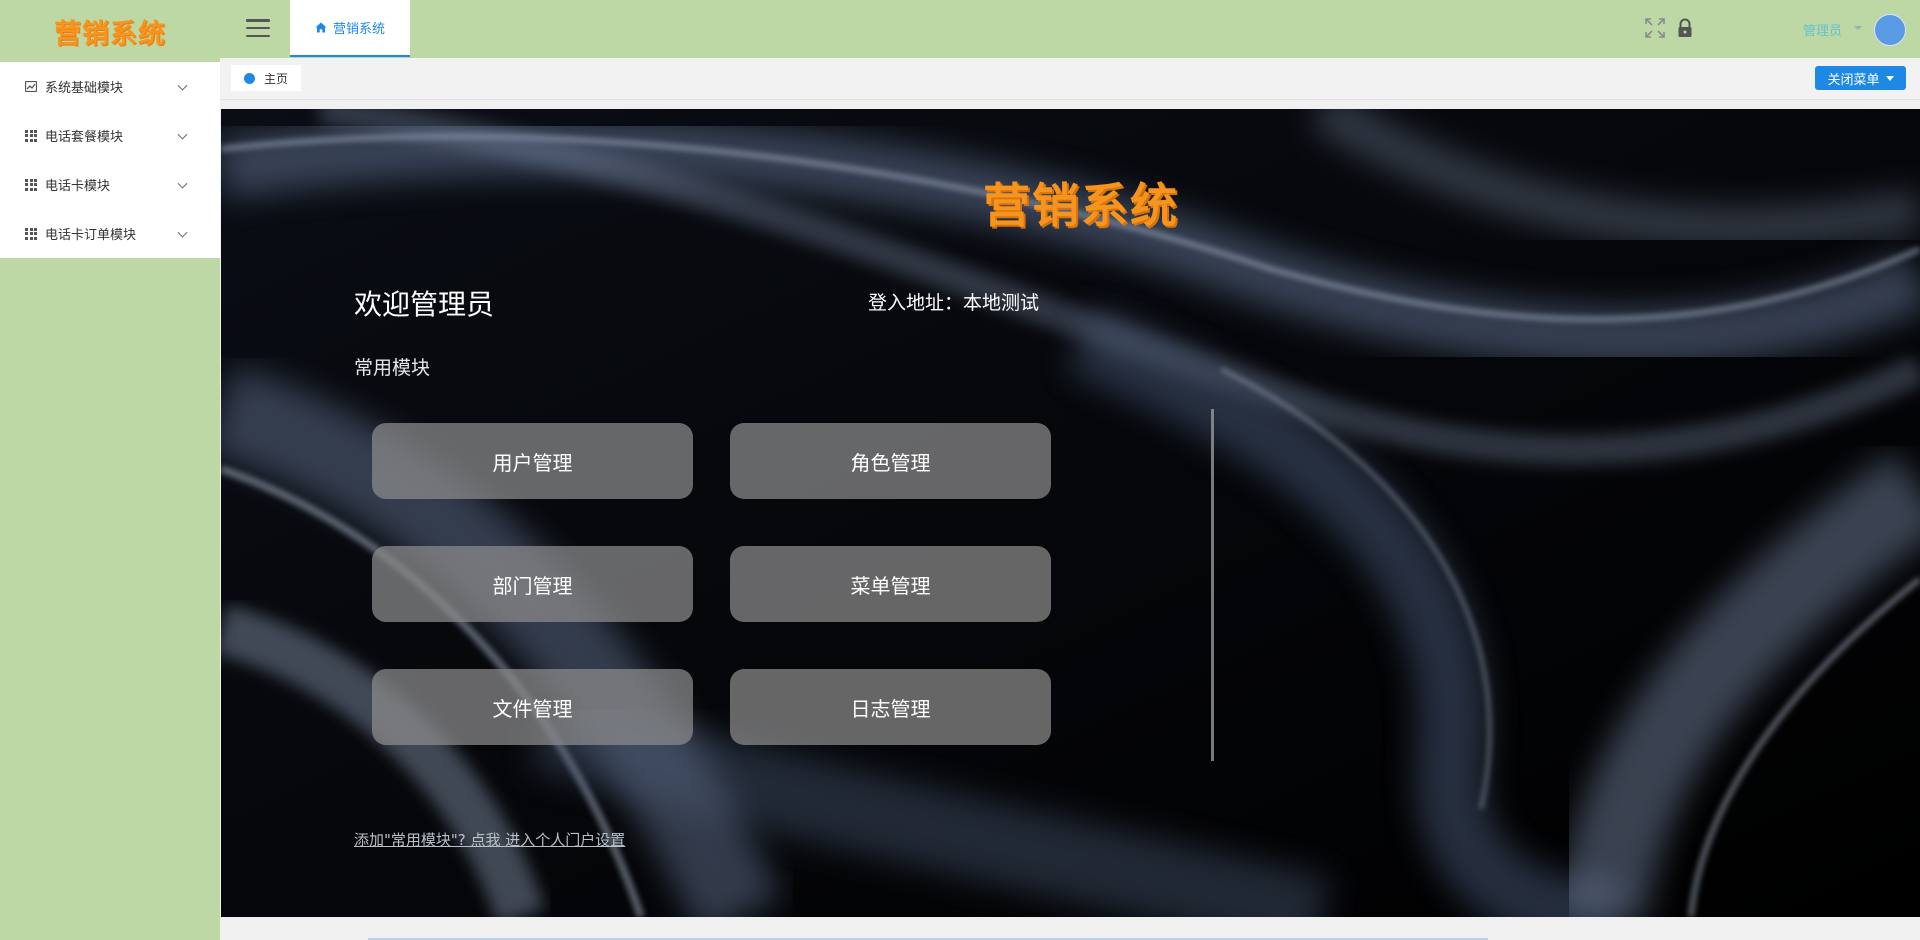 The height and width of the screenshot is (940, 1920). I want to click on sidebar-item-label: 电话卡订单模块, so click(91, 235).